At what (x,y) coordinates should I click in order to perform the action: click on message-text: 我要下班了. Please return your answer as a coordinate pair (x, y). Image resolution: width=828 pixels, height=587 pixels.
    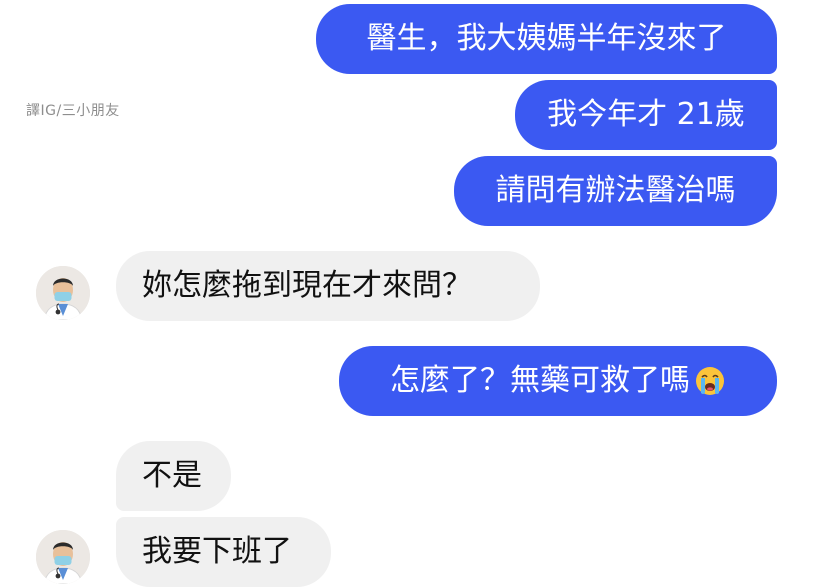
    Looking at the image, I should click on (217, 551).